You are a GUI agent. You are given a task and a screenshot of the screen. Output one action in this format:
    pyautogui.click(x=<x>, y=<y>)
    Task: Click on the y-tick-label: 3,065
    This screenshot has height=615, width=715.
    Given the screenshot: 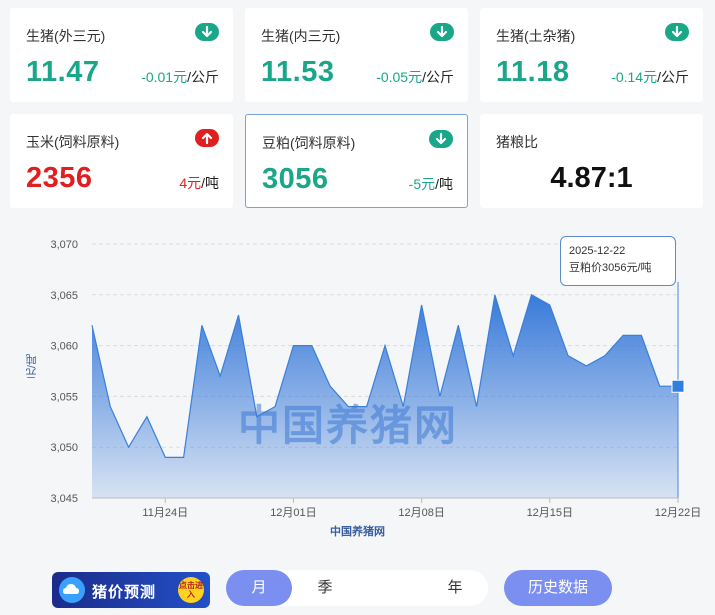 What is the action you would take?
    pyautogui.click(x=64, y=296)
    